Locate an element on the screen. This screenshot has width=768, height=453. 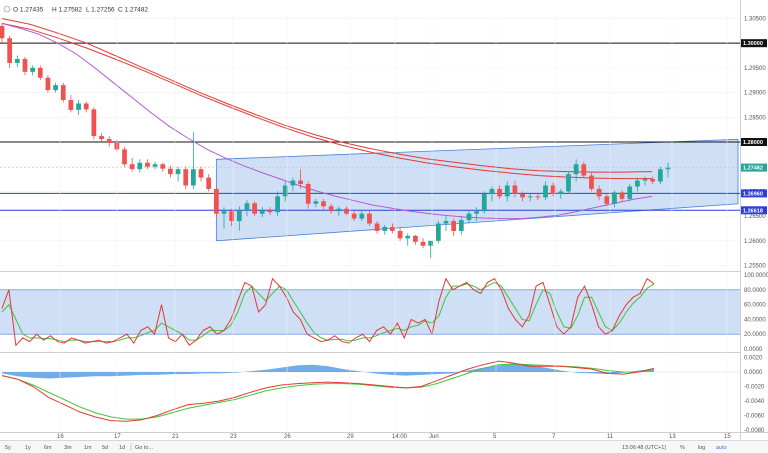
stoch-tick-label: 100.0000 is located at coordinates (756, 276).